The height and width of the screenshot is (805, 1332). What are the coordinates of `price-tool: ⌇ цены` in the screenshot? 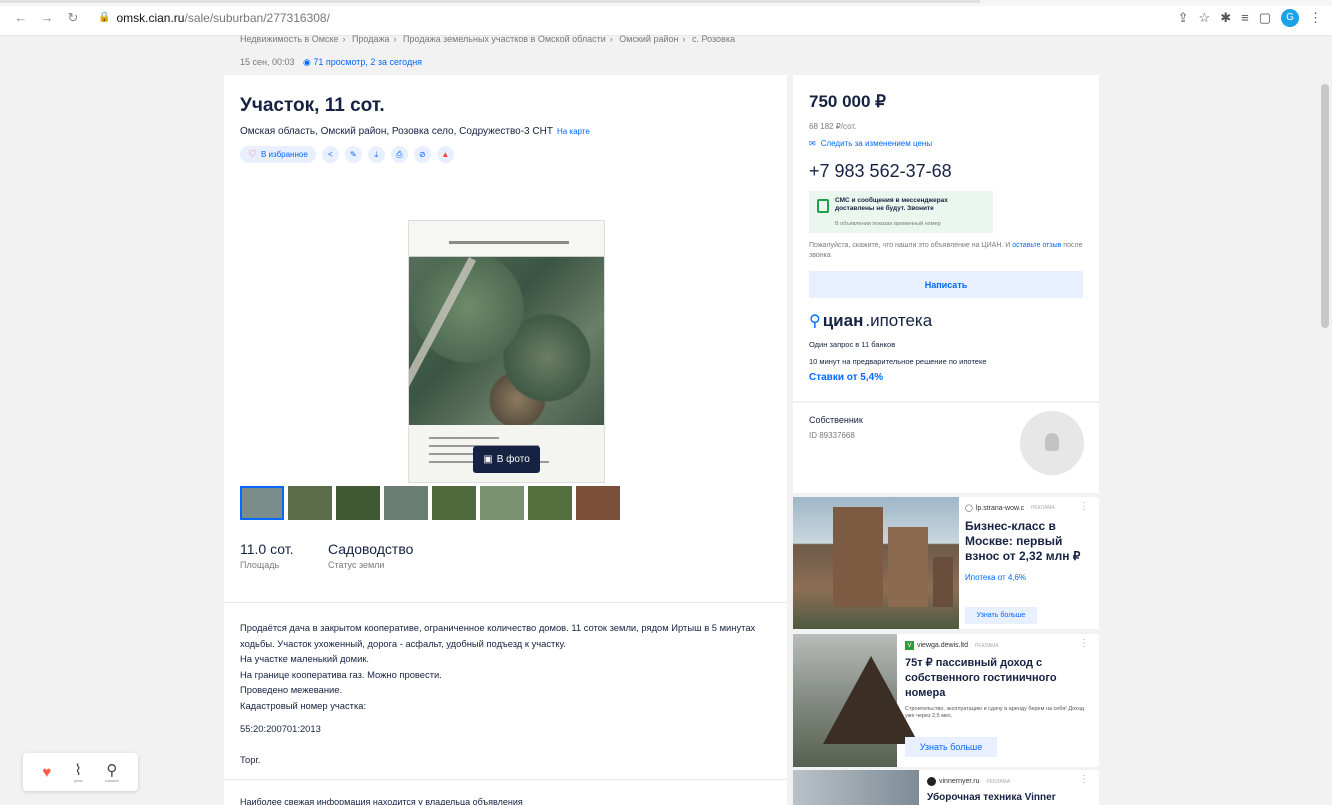 It's located at (78, 772).